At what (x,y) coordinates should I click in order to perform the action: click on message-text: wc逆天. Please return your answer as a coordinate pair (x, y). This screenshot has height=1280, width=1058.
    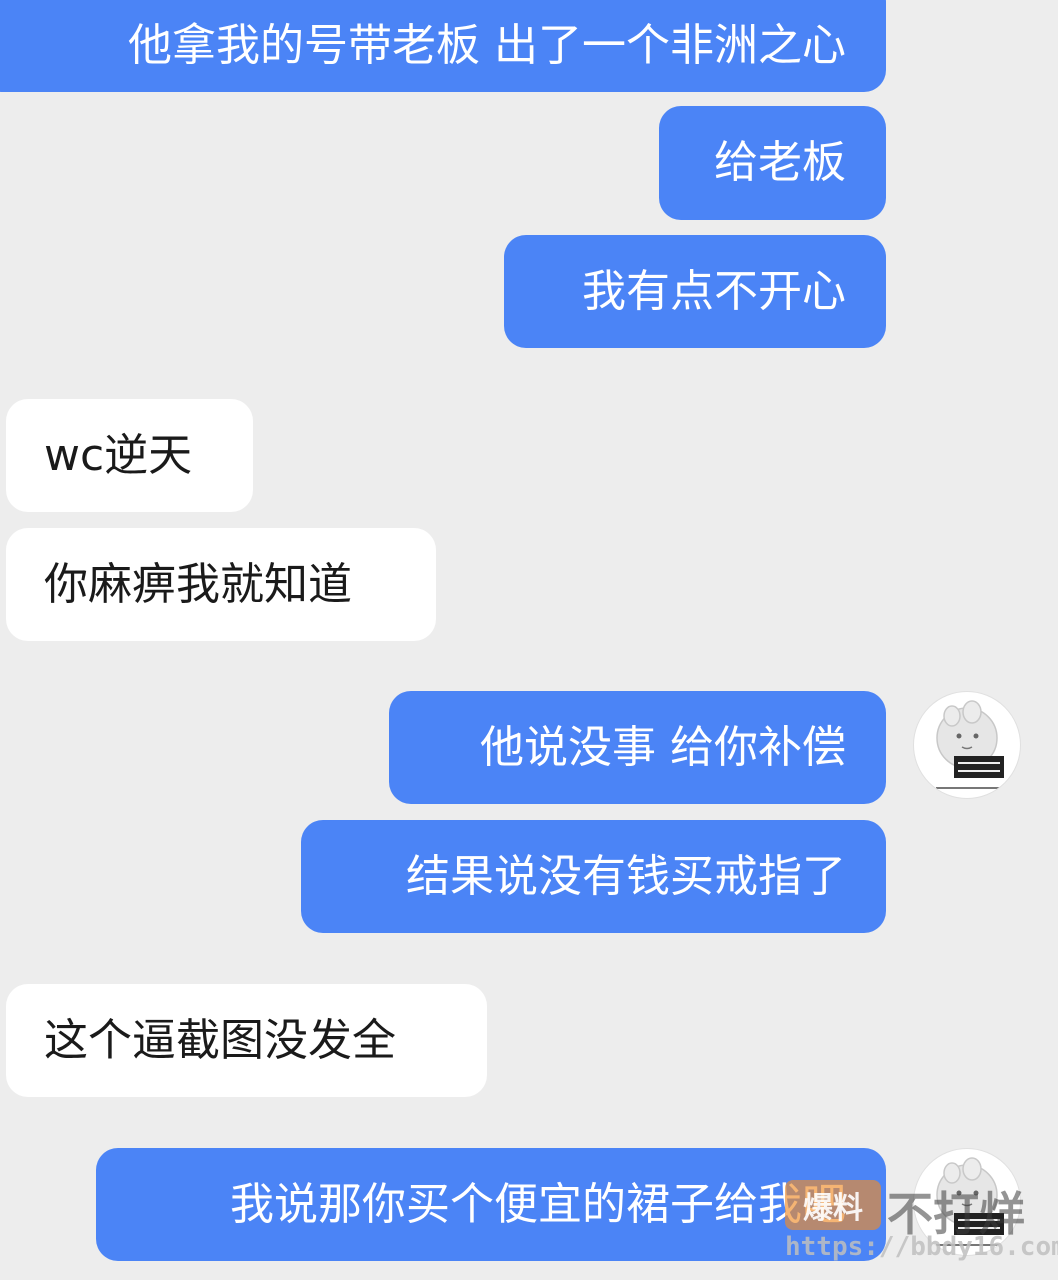
    Looking at the image, I should click on (118, 455).